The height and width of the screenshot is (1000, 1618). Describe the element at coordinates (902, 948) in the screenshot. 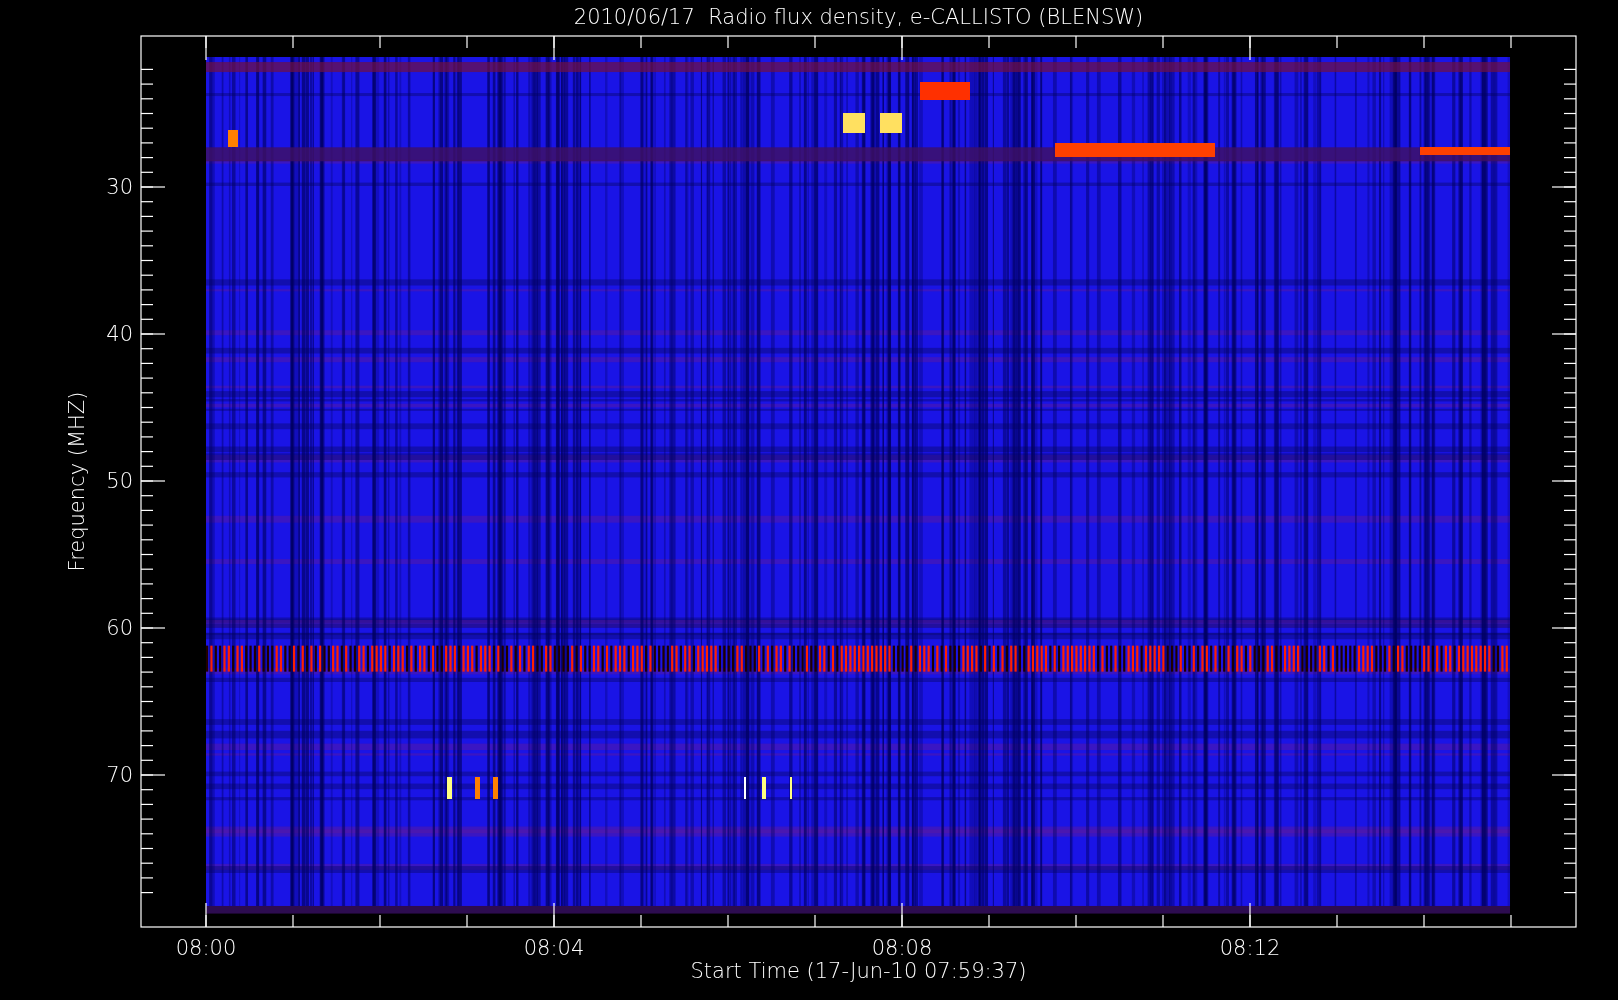

I see `x-tick-label: 08:08` at that location.